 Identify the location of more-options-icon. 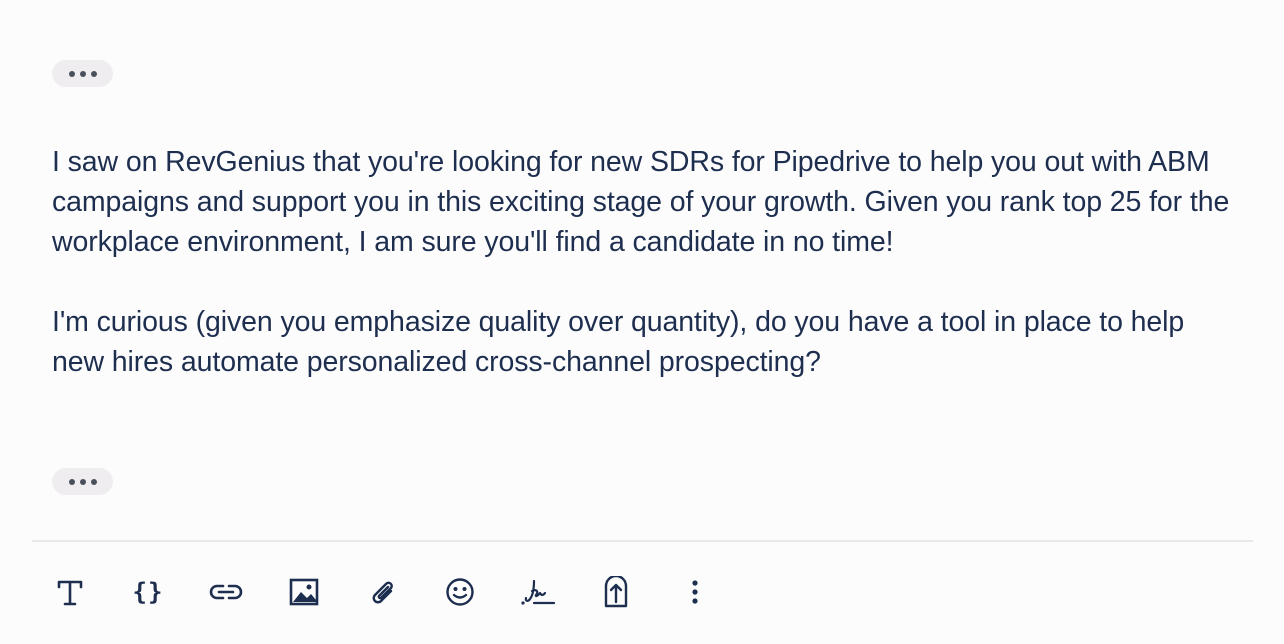
(695, 592).